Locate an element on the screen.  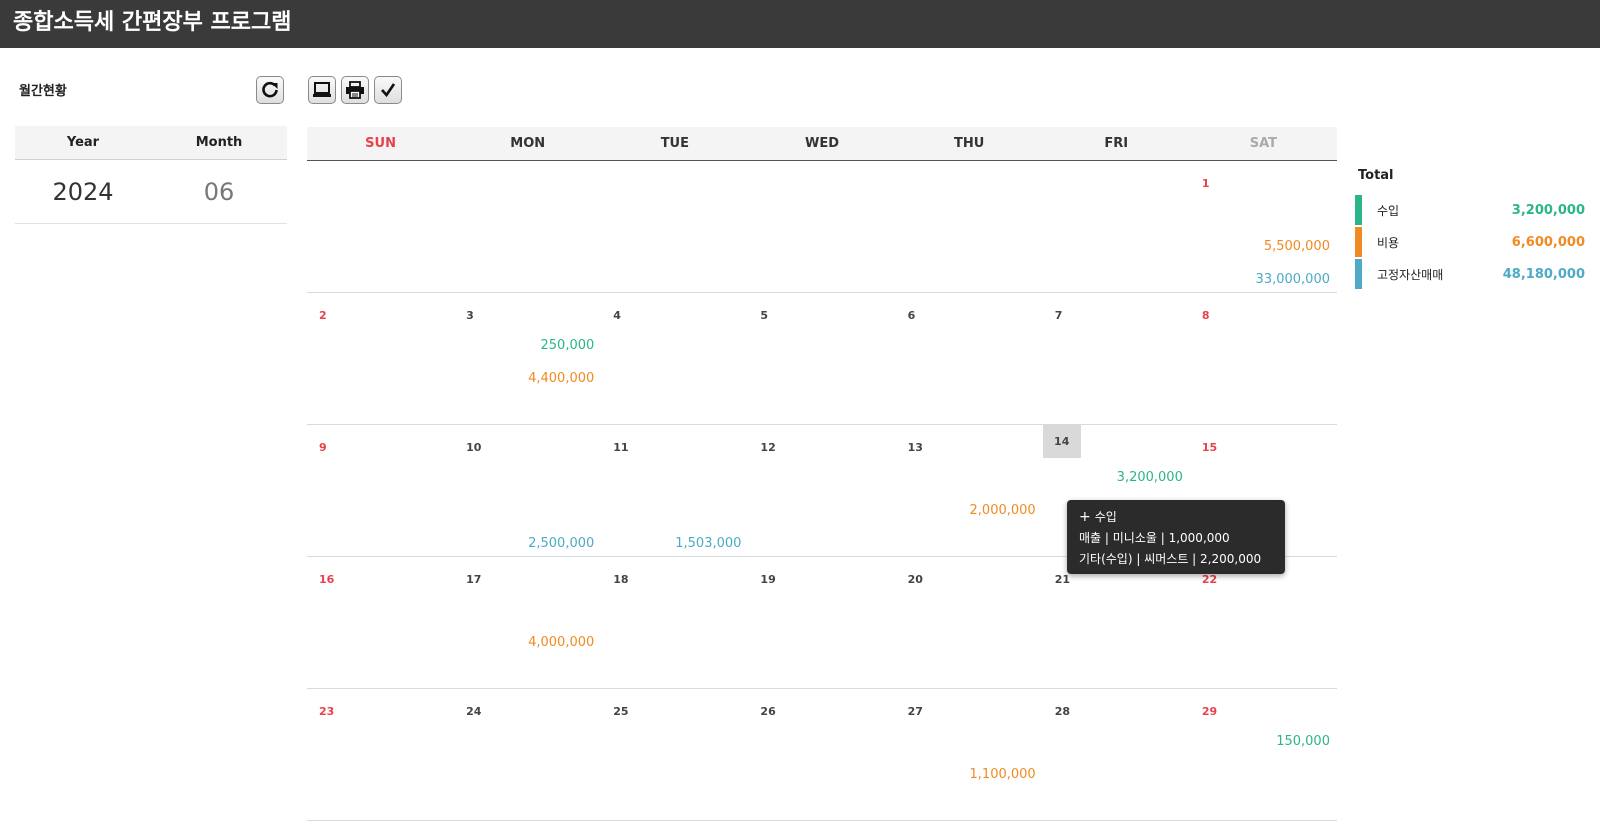
calendar-day-cell: 18 is located at coordinates (675, 623).